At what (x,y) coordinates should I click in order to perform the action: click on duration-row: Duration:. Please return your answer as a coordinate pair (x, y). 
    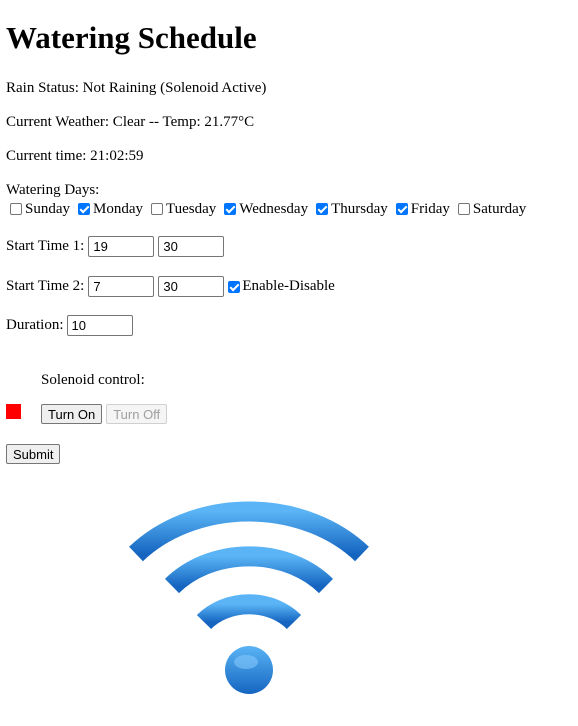
    Looking at the image, I should click on (69, 325).